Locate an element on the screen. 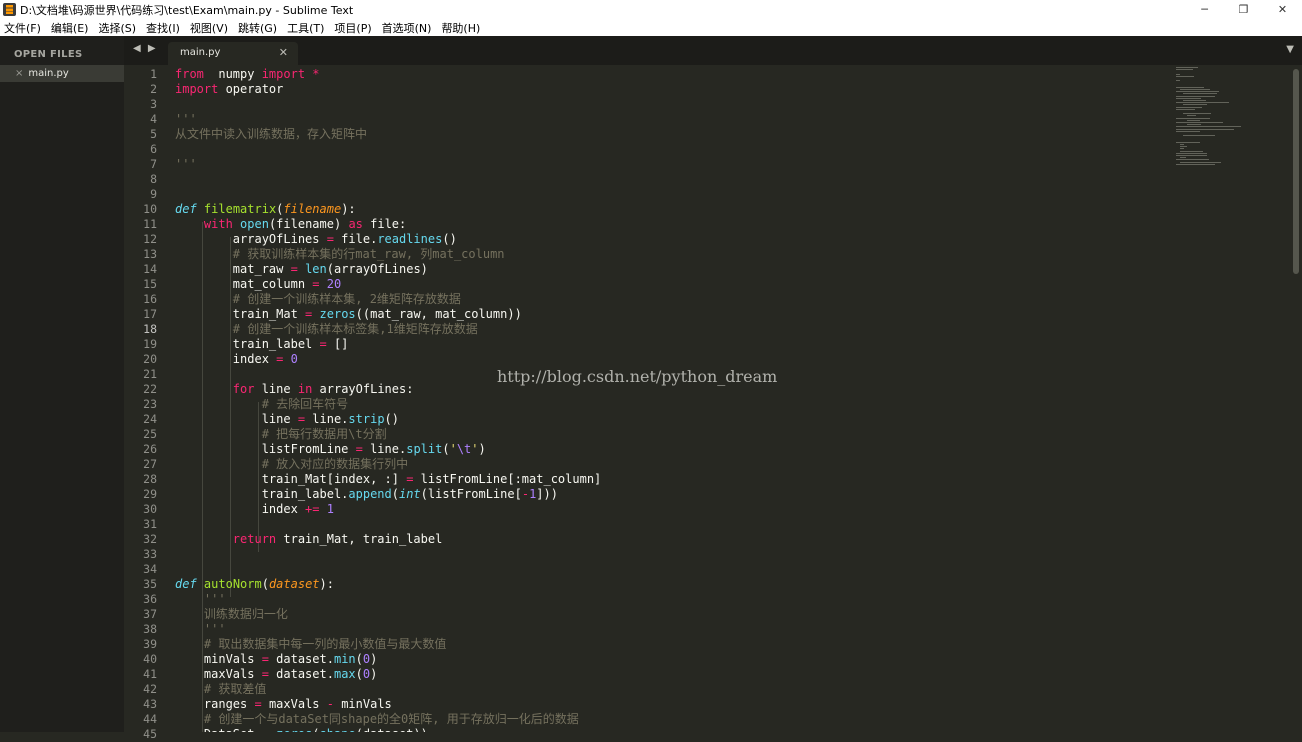 Image resolution: width=1302 pixels, height=742 pixels. code-token: arrayOfLines: is located at coordinates (363, 389).